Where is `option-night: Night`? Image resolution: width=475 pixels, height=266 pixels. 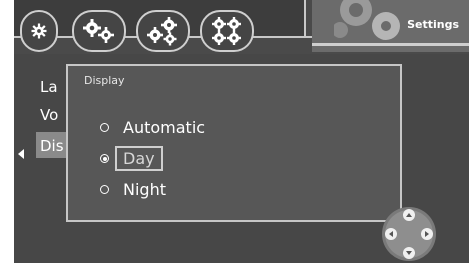 option-night: Night is located at coordinates (133, 189).